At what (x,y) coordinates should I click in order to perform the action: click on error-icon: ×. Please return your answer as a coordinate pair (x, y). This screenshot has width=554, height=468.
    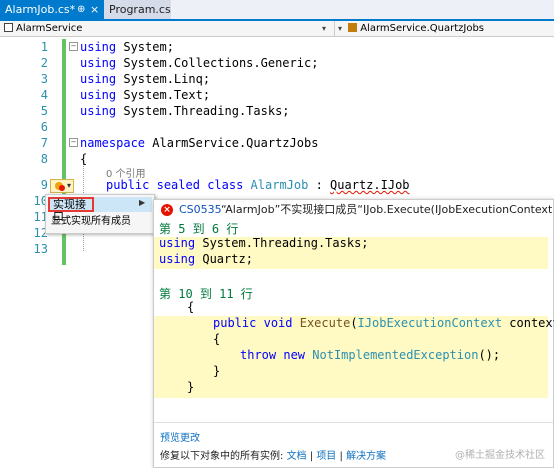
    Looking at the image, I should click on (167, 210).